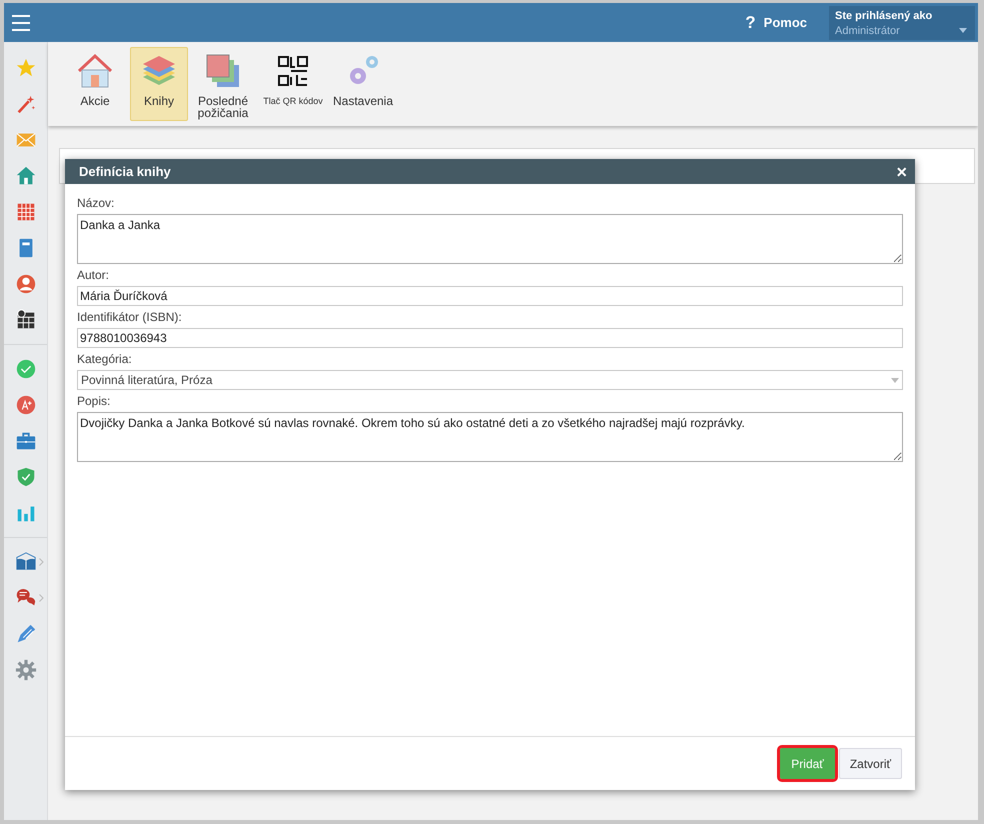  What do you see at coordinates (870, 763) in the screenshot?
I see `close-button: Zatvoriť` at bounding box center [870, 763].